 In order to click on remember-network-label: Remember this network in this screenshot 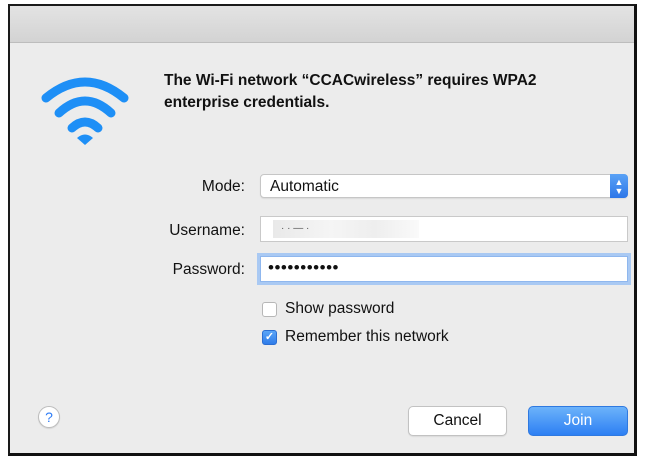, I will do `click(367, 336)`.